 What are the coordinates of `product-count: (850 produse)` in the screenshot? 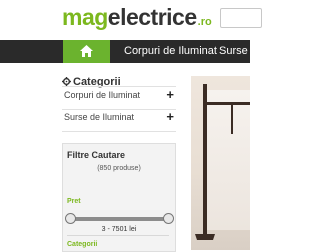 It's located at (119, 168).